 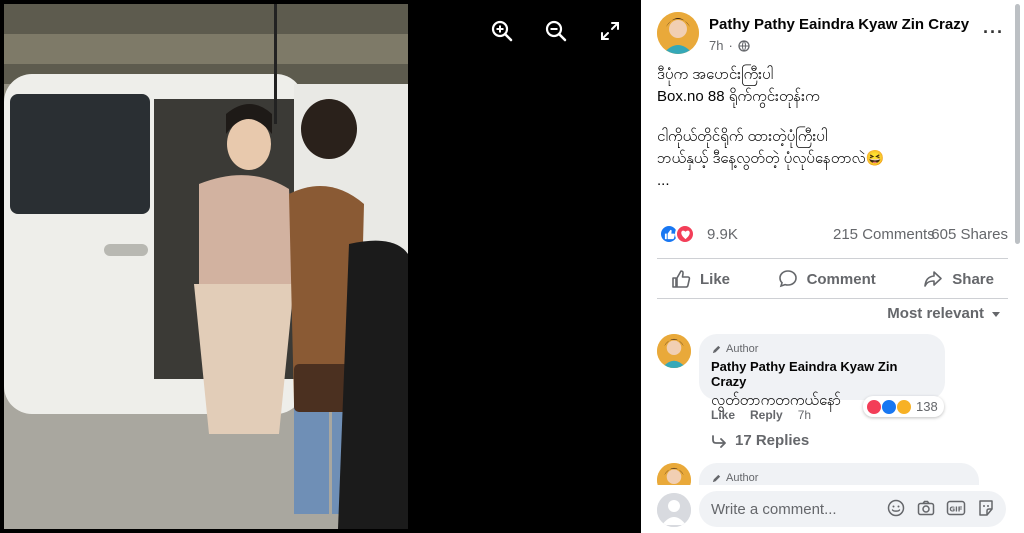 I want to click on comment-actions: Like Reply 7h, so click(x=761, y=415).